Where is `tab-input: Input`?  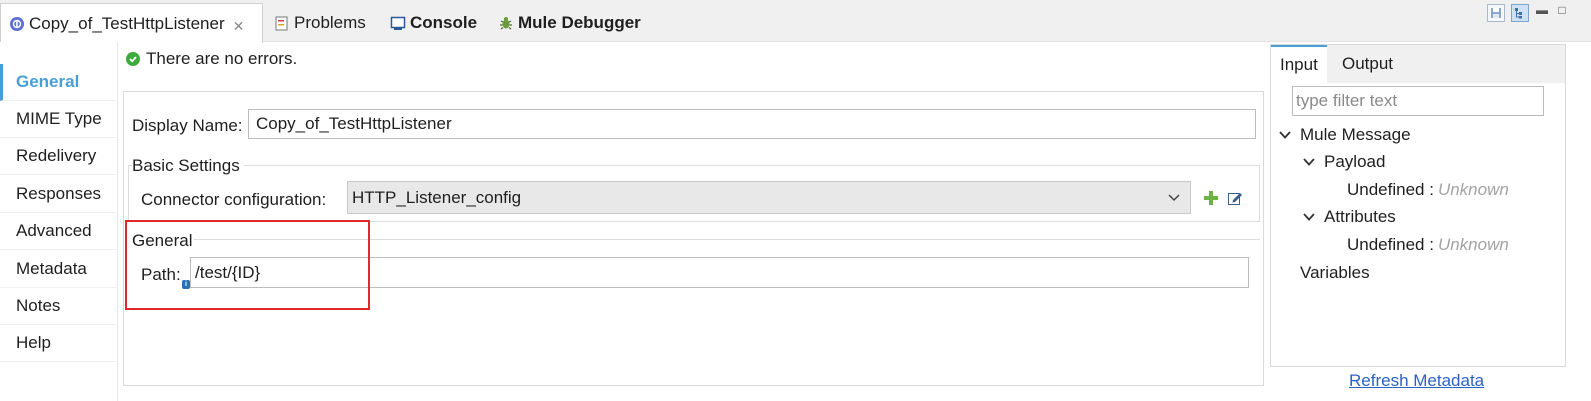
tab-input: Input is located at coordinates (1299, 64).